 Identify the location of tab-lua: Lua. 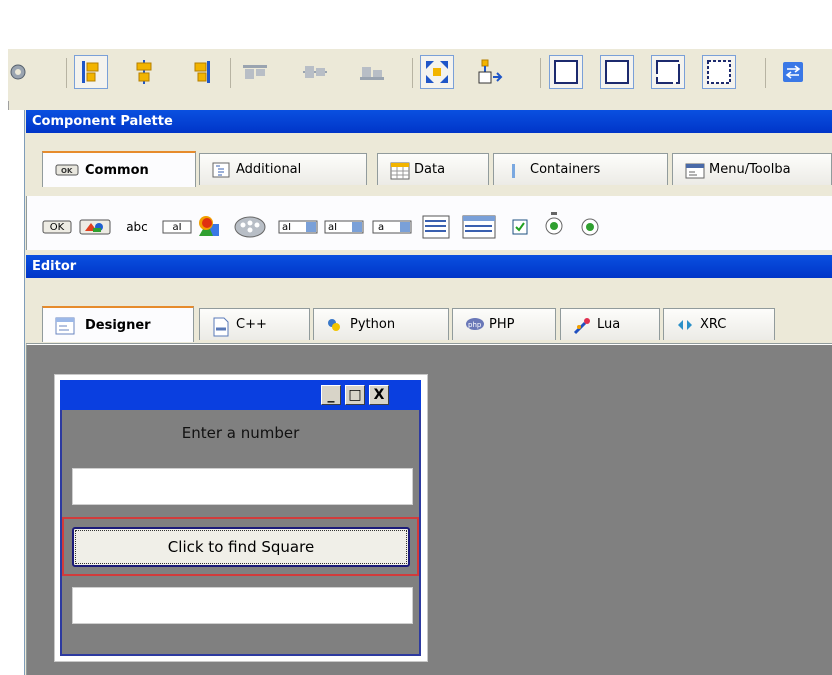
(610, 324).